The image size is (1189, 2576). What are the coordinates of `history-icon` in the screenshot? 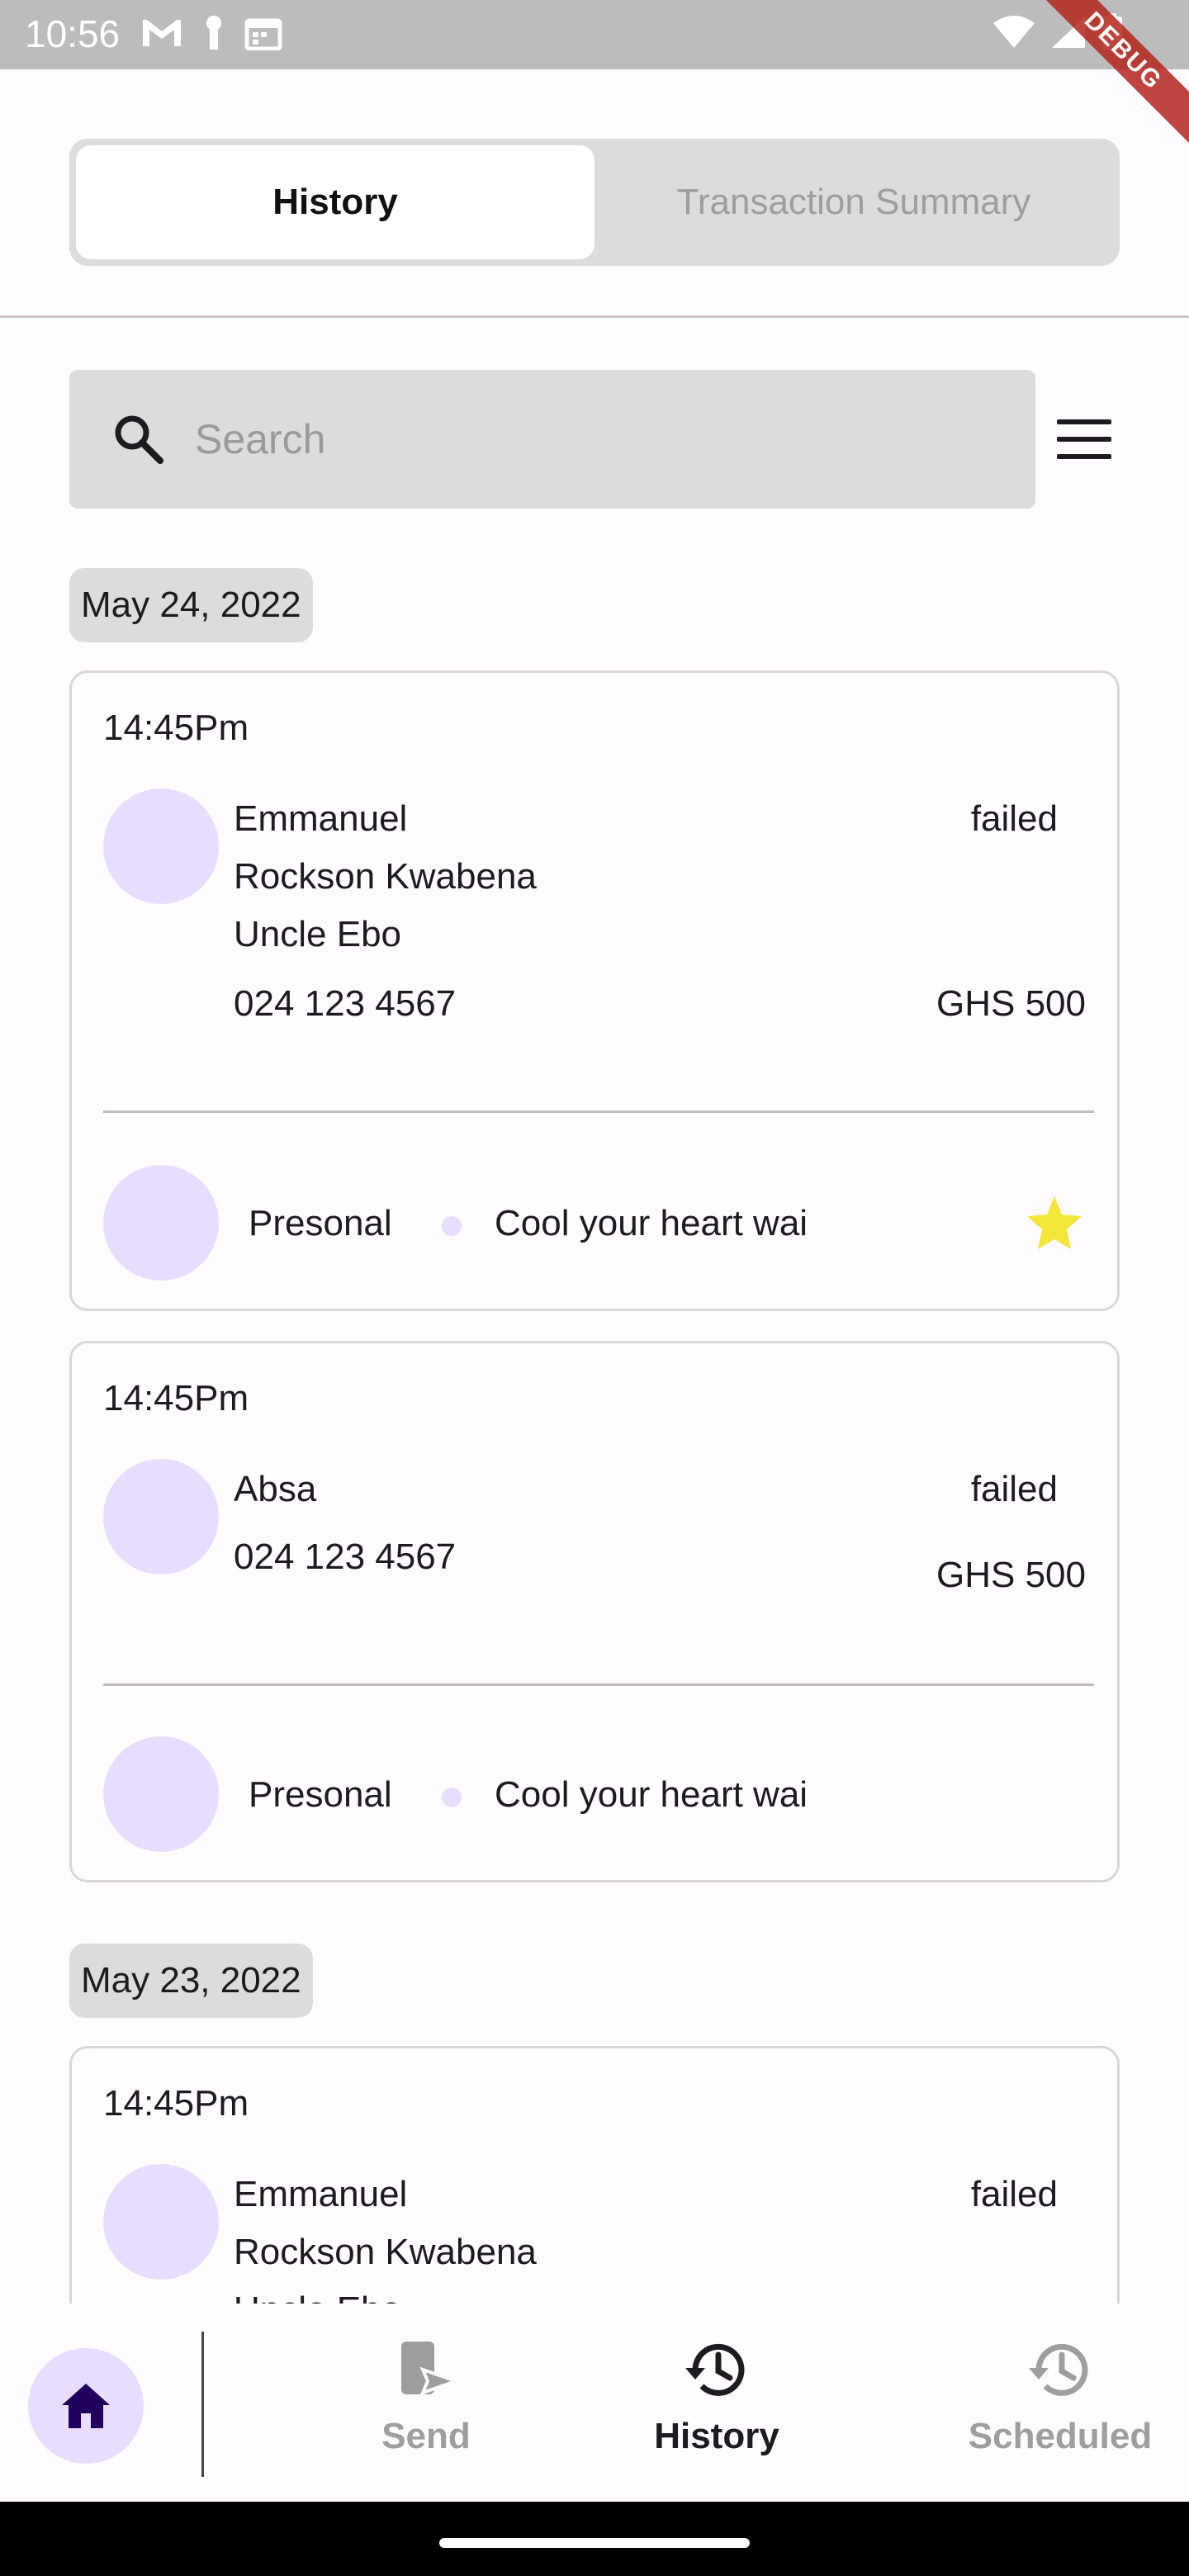 It's located at (715, 2369).